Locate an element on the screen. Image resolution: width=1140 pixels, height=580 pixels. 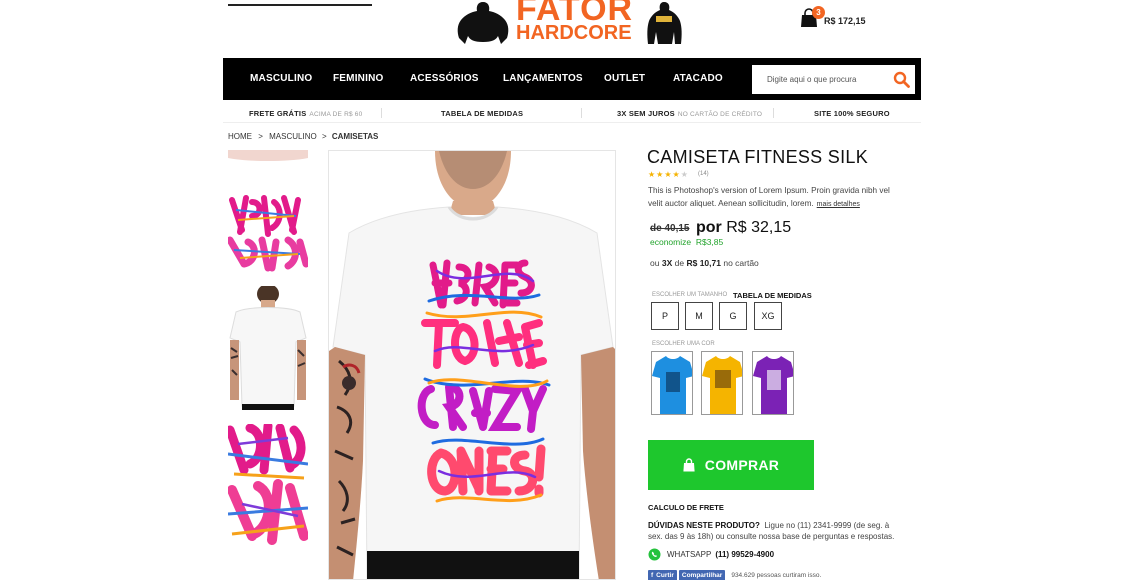
nav-item-outlet: OUTLET is located at coordinates (624, 78).